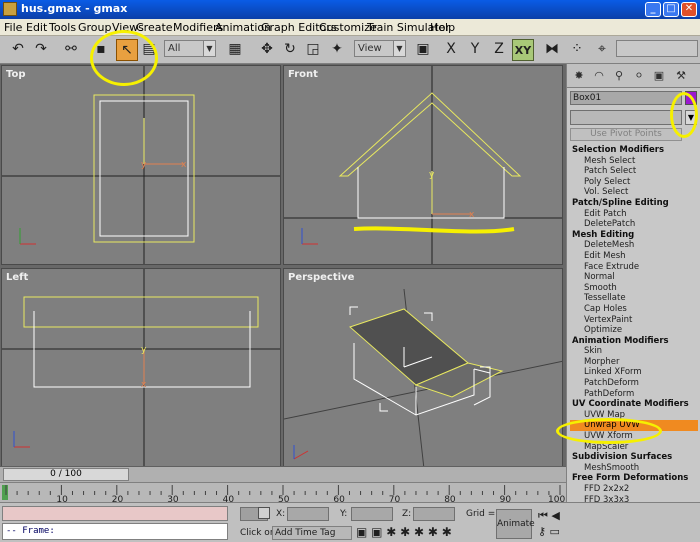 This screenshot has width=700, height=542. I want to click on modifier-item: VertexPaint, so click(634, 320).